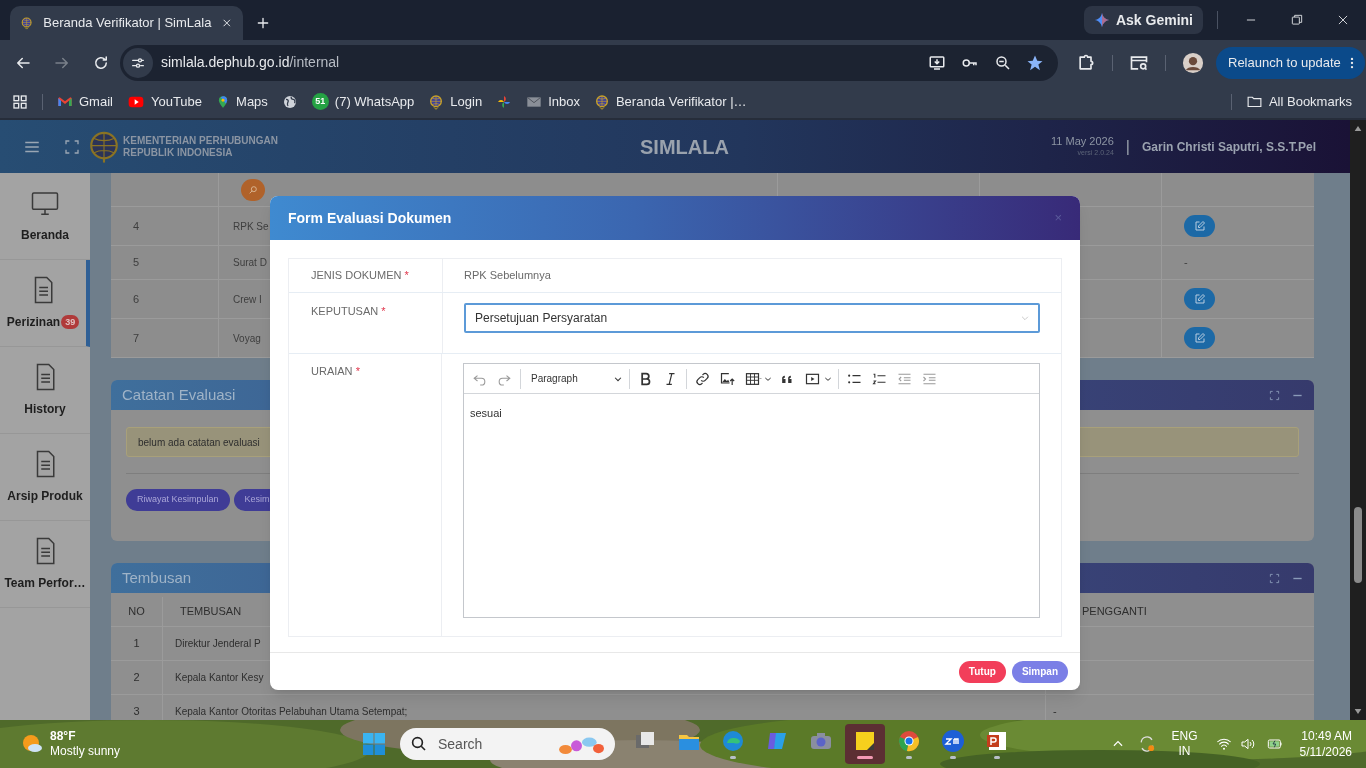 The height and width of the screenshot is (768, 1366). Describe the element at coordinates (1184, 736) in the screenshot. I see `language-text: ENG` at that location.